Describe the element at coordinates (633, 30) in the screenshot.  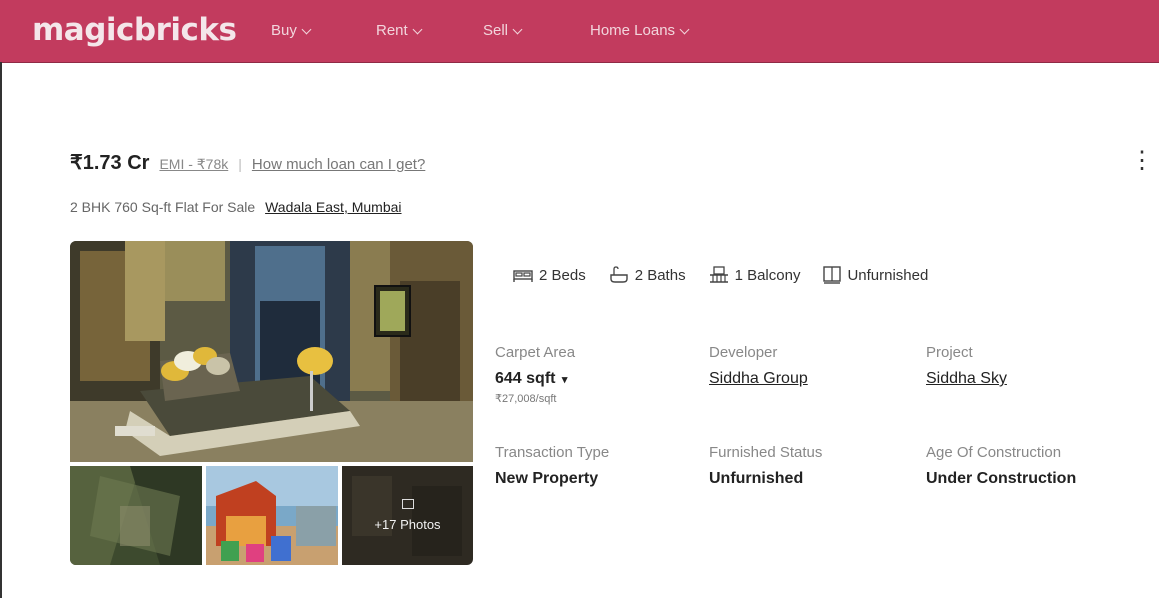
I see `nav-home-loans-label: Home Loans` at that location.